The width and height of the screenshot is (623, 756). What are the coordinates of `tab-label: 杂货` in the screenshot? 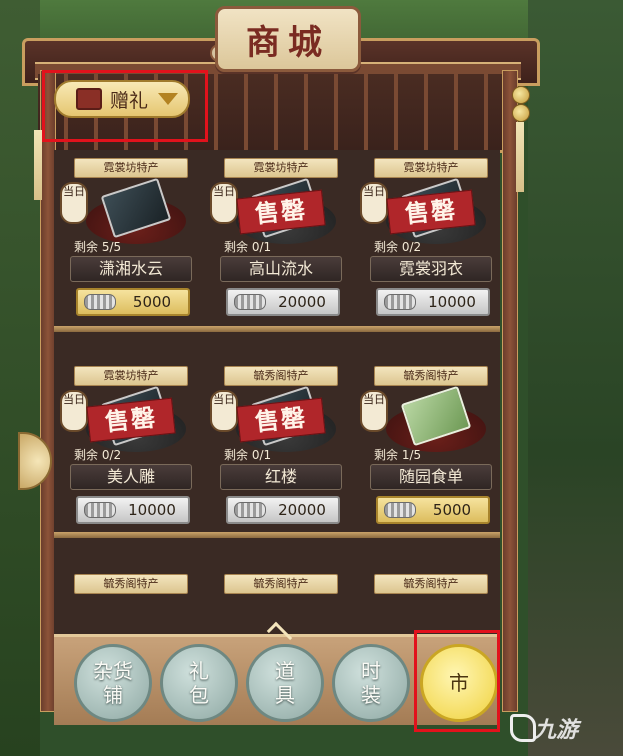 It's located at (113, 671).